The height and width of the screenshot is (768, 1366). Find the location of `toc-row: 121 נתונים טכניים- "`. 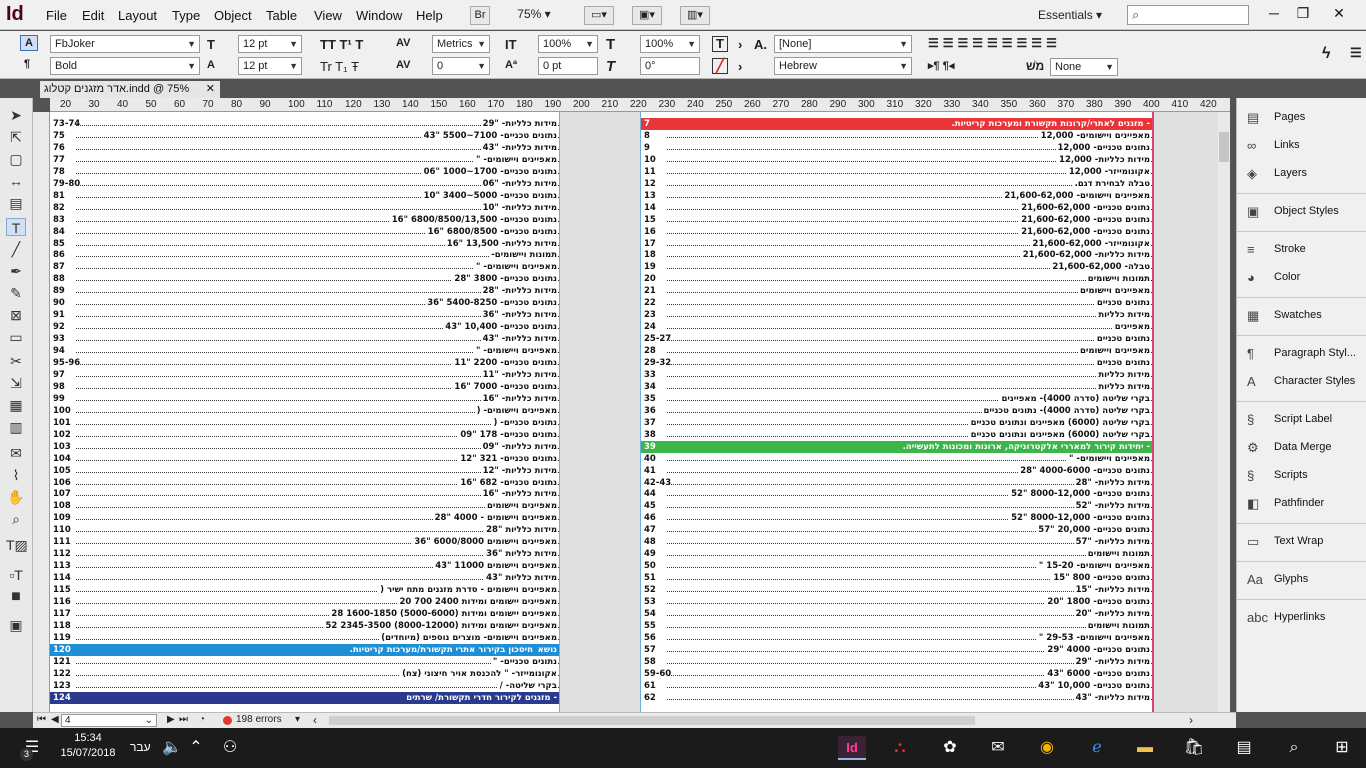

toc-row: 121 נתונים טכניים- " is located at coordinates (304, 661).